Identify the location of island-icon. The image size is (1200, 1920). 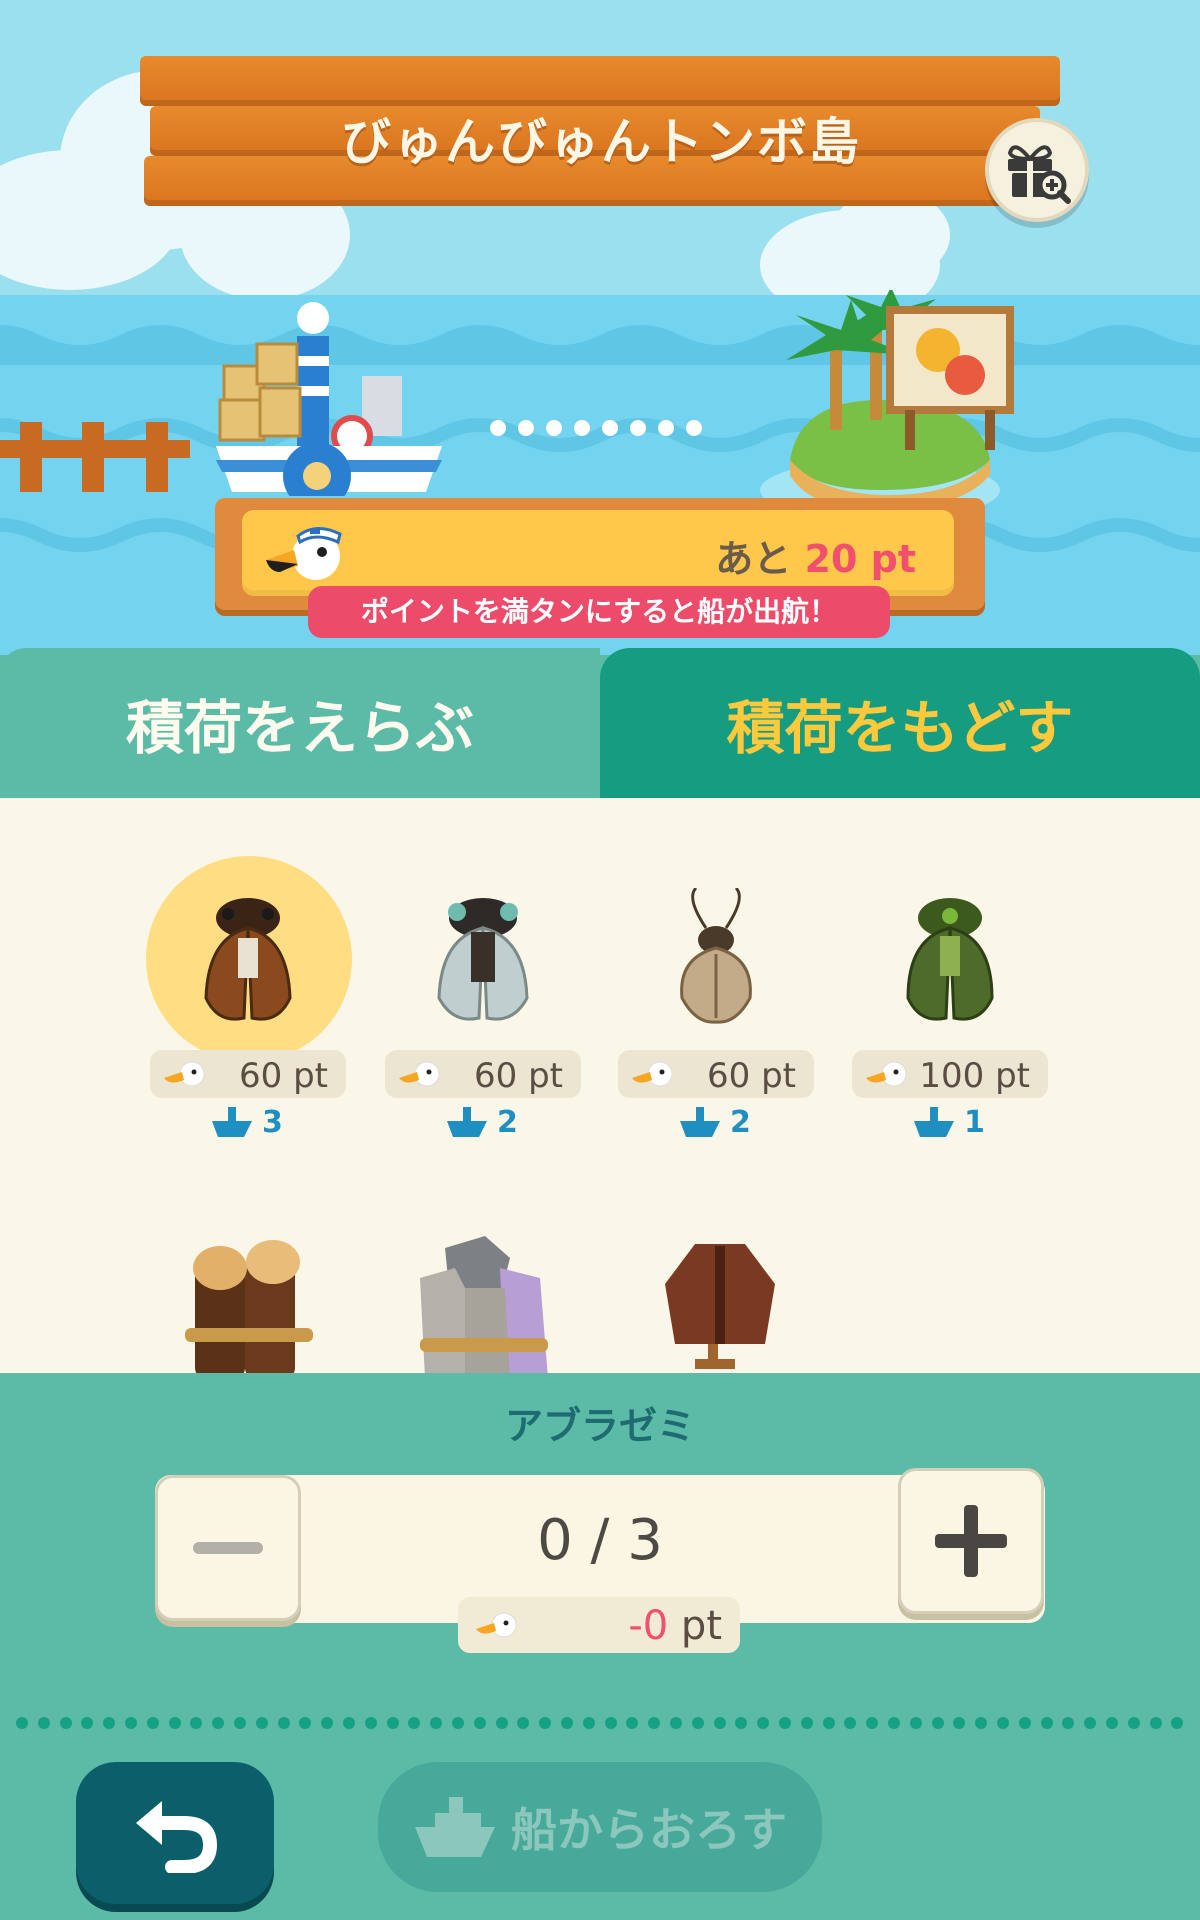
(887, 405).